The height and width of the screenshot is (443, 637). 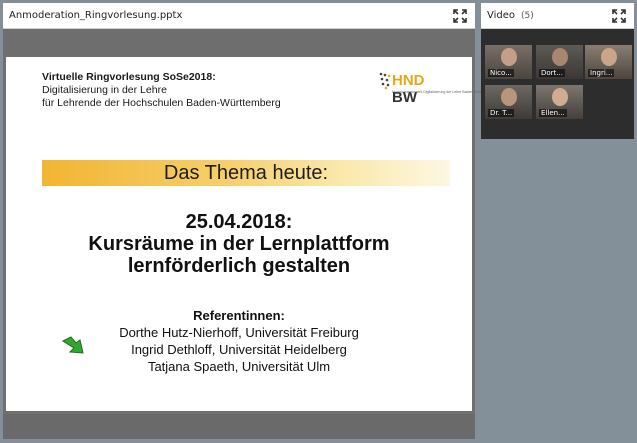 I want to click on logo-text: HND BW, so click(x=408, y=89).